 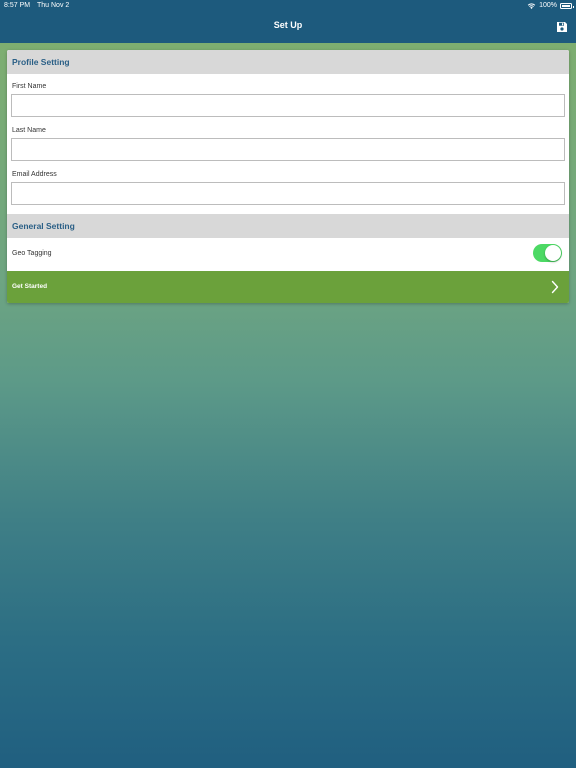 I want to click on status-time: 8:57 PM, so click(x=17, y=5).